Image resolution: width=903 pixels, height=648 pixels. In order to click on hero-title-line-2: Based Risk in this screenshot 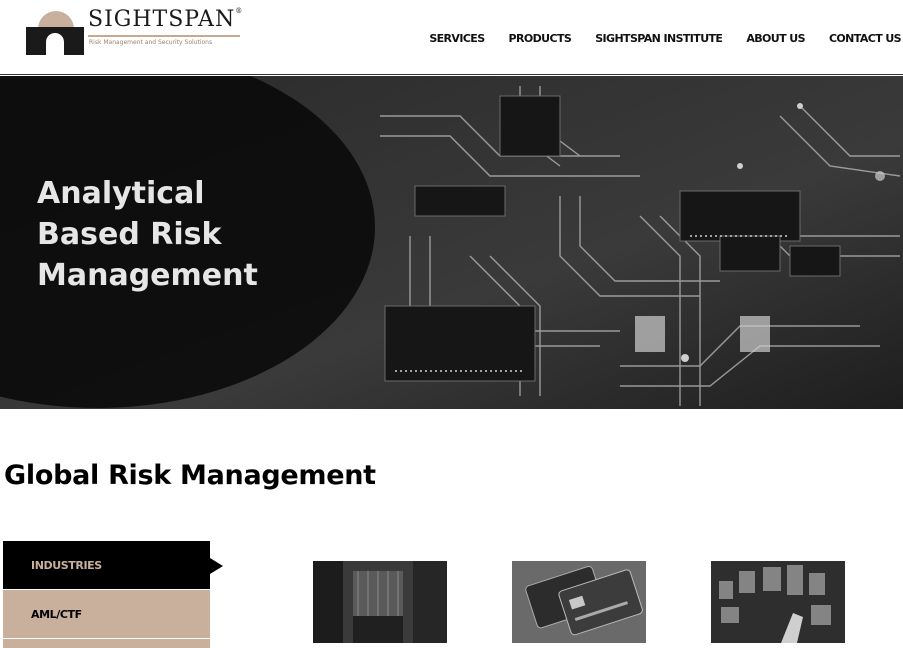, I will do `click(129, 234)`.